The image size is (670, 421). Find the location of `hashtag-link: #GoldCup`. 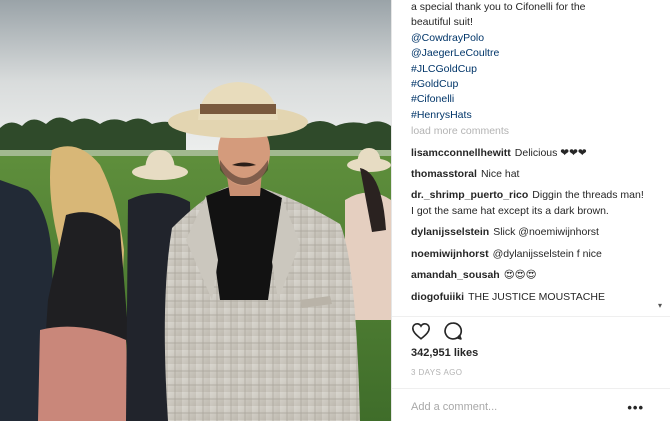

hashtag-link: #GoldCup is located at coordinates (529, 84).